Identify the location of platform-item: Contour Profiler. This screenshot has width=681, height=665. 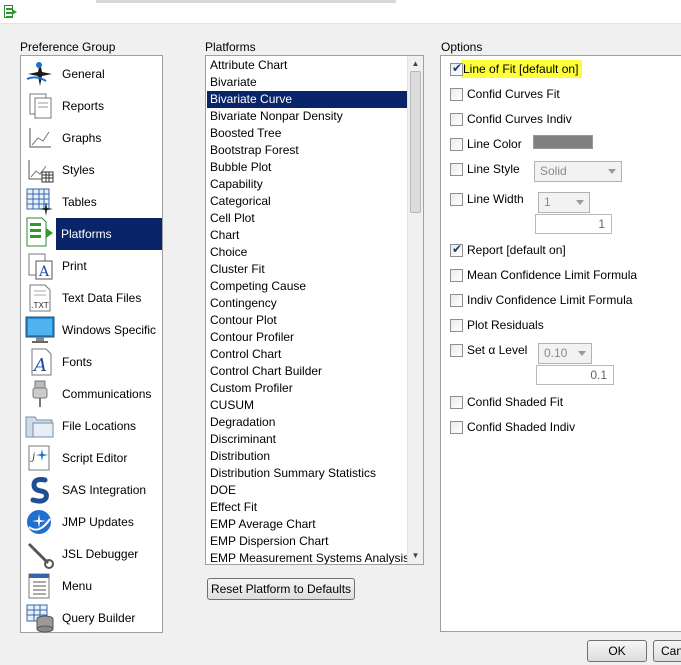
(307, 337).